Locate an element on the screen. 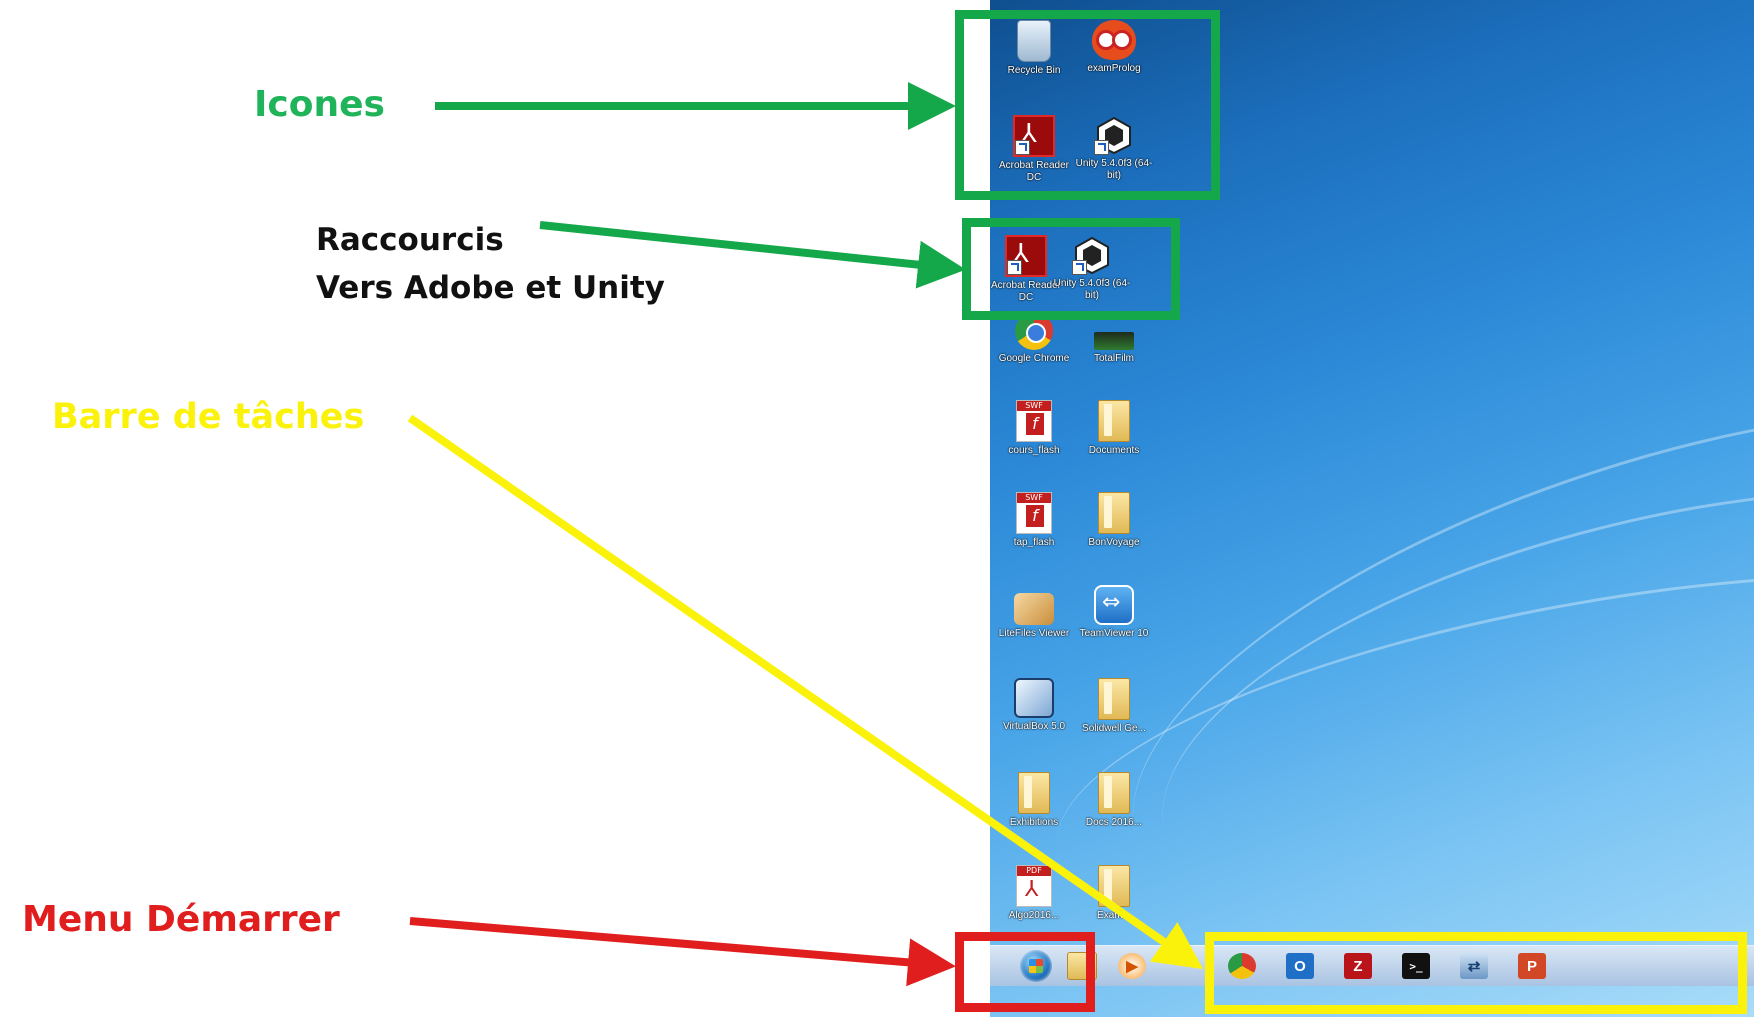  menu-demarrer-label: Menu Démarrer is located at coordinates (181, 919).